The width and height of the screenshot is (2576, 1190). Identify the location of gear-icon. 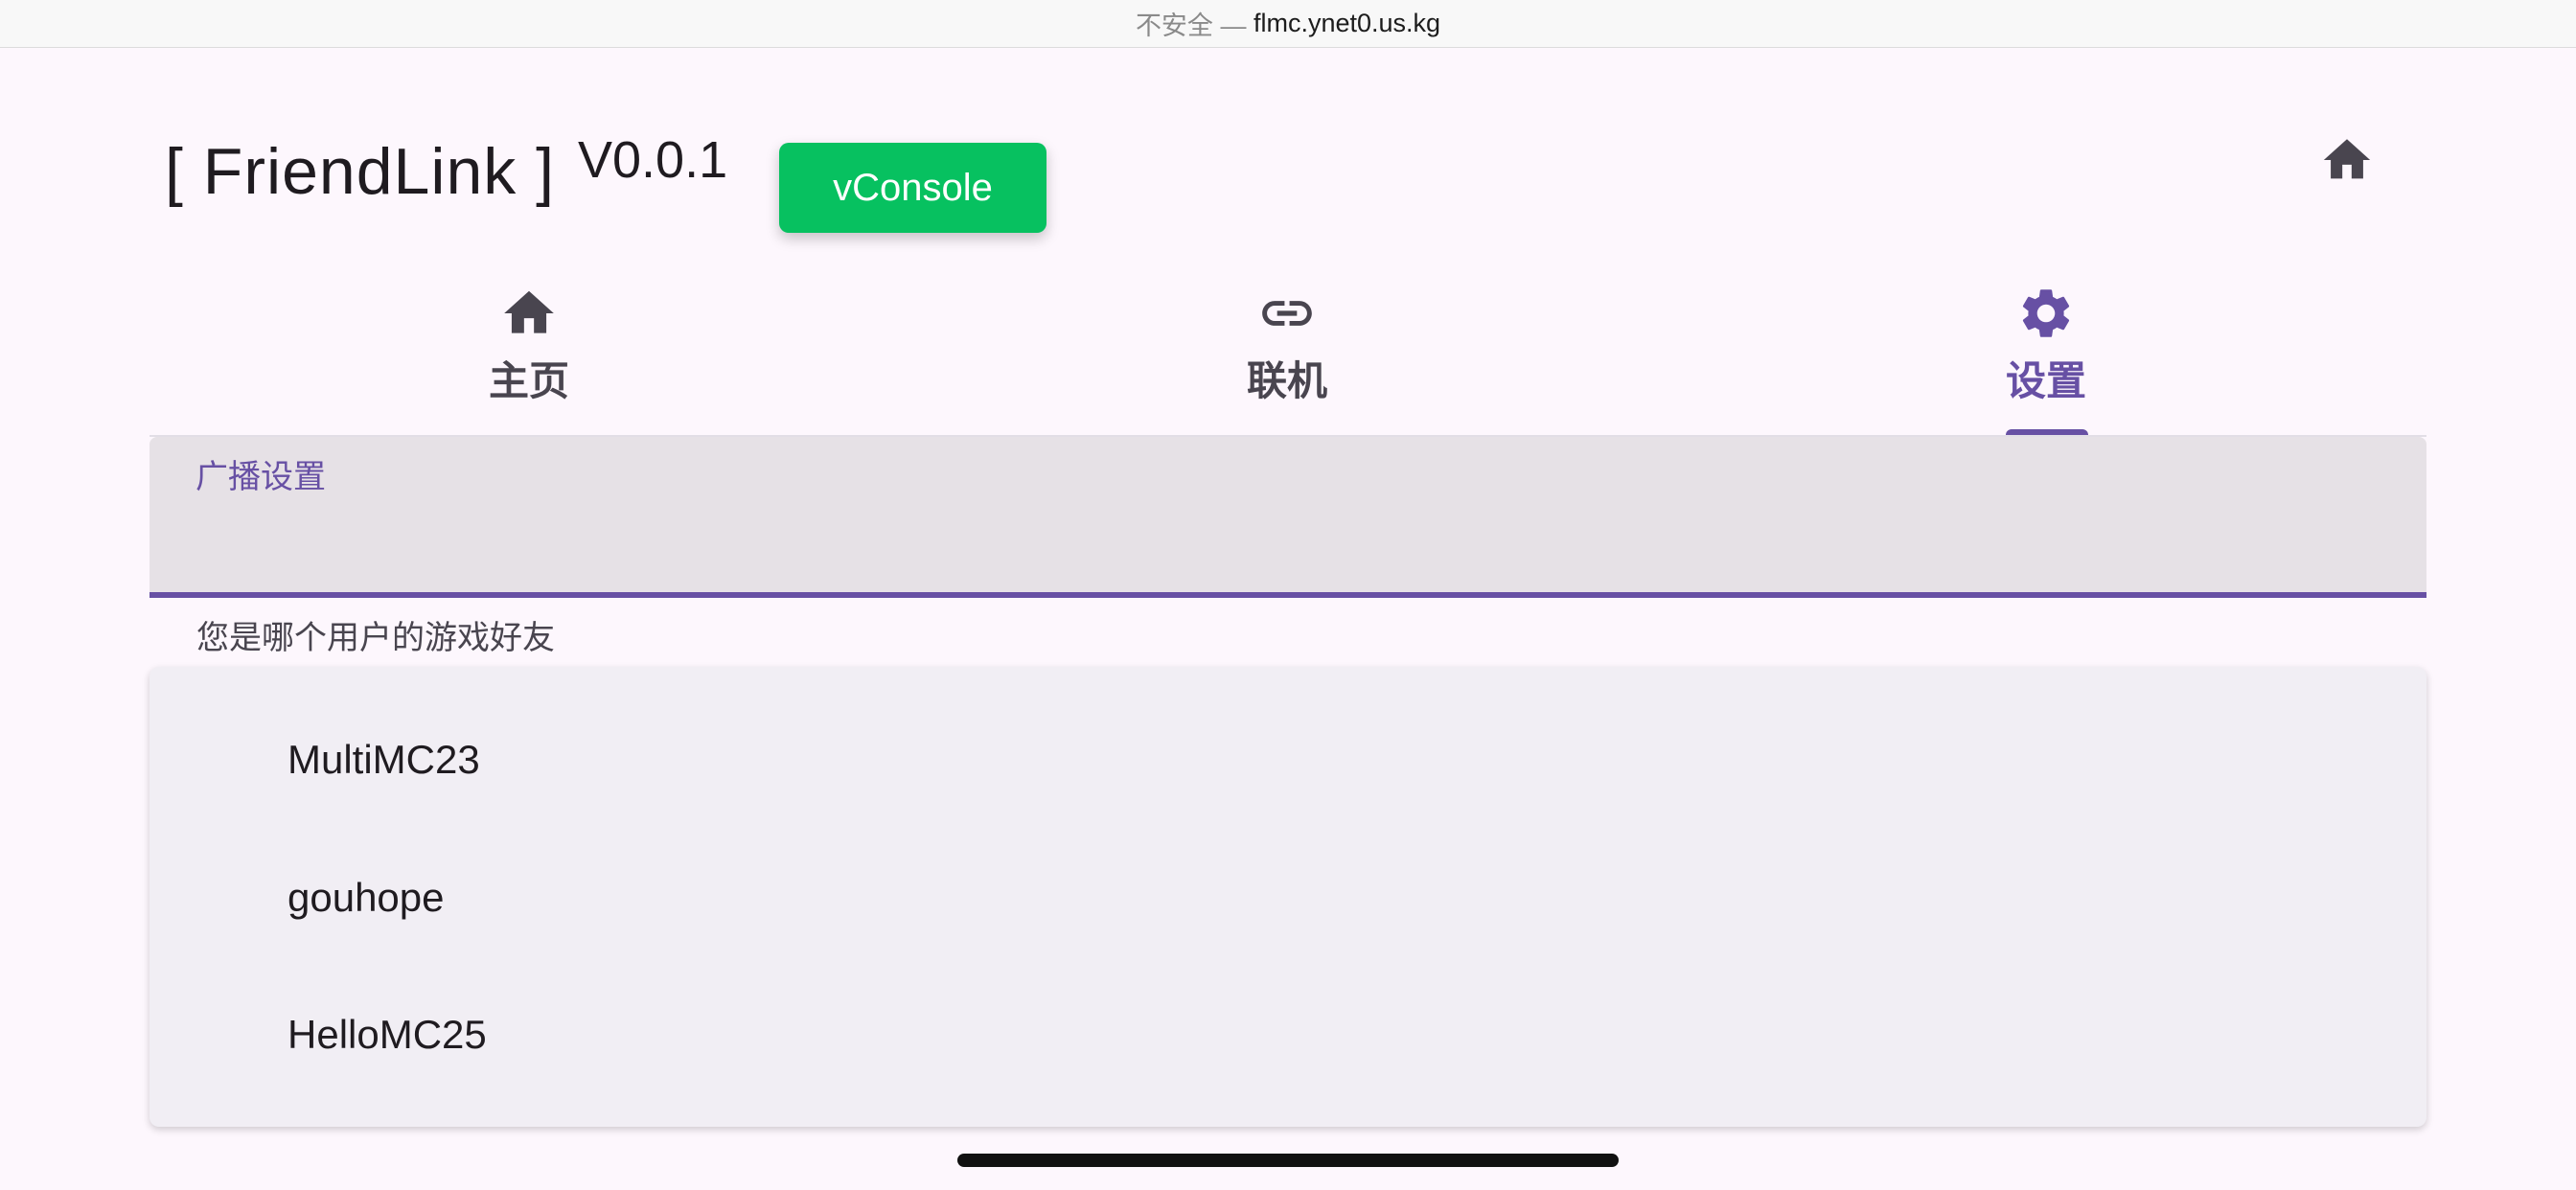
(2046, 313).